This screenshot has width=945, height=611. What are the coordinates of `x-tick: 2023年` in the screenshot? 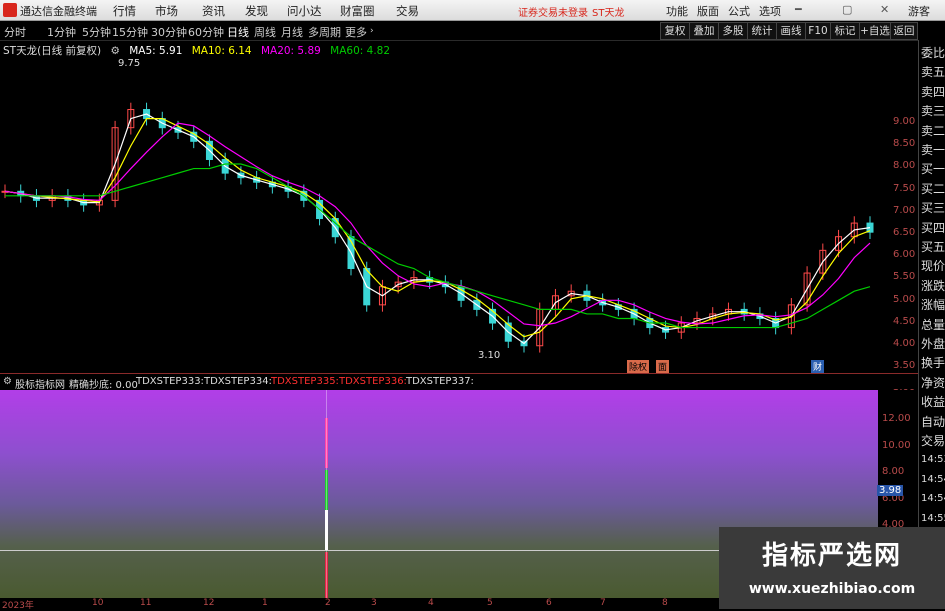 It's located at (18, 606).